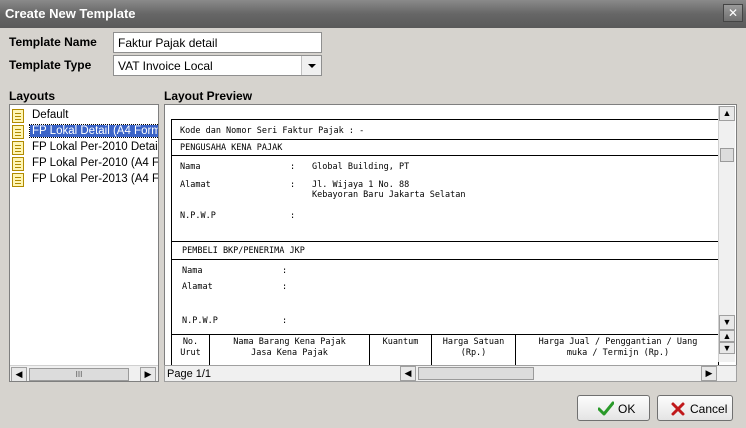 The width and height of the screenshot is (746, 428). I want to click on cancel-button: Cancel, so click(695, 408).